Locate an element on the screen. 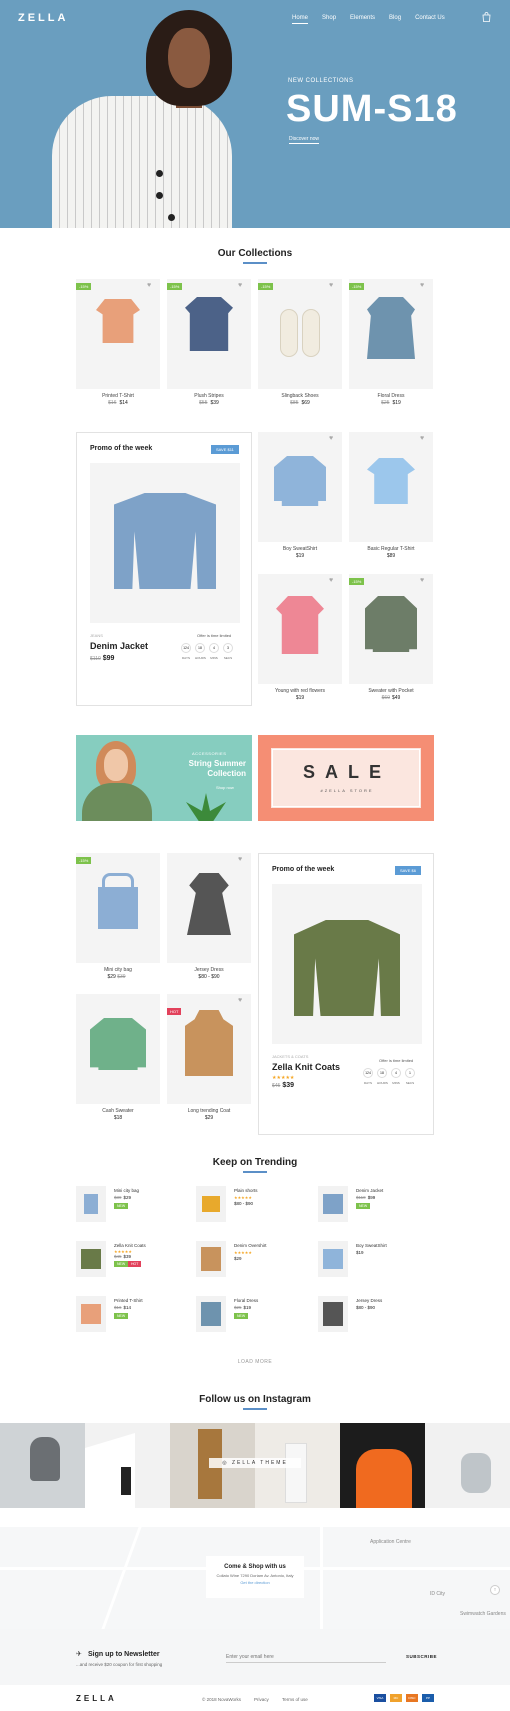  product-name: Sweater with Pocket is located at coordinates (391, 691).